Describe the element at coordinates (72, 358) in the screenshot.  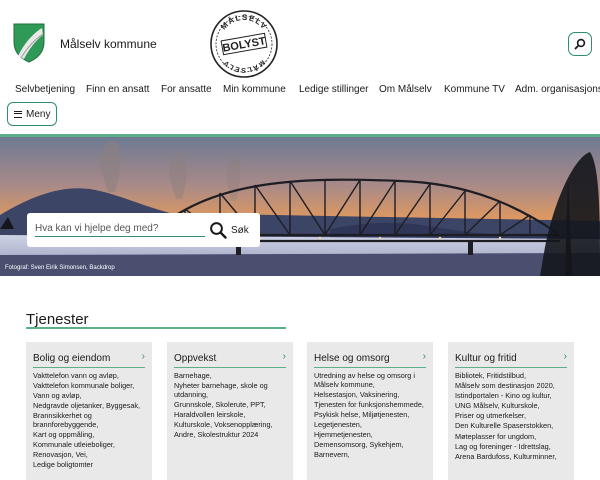
I see `service-card-title: Bolig og eiendom` at that location.